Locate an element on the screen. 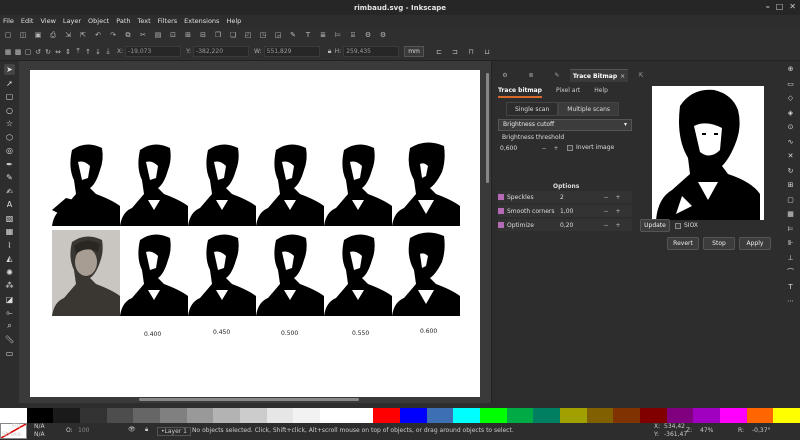 Image resolution: width=800 pixels, height=440 pixels. lower-bottom-icon: ⤓ is located at coordinates (108, 52).